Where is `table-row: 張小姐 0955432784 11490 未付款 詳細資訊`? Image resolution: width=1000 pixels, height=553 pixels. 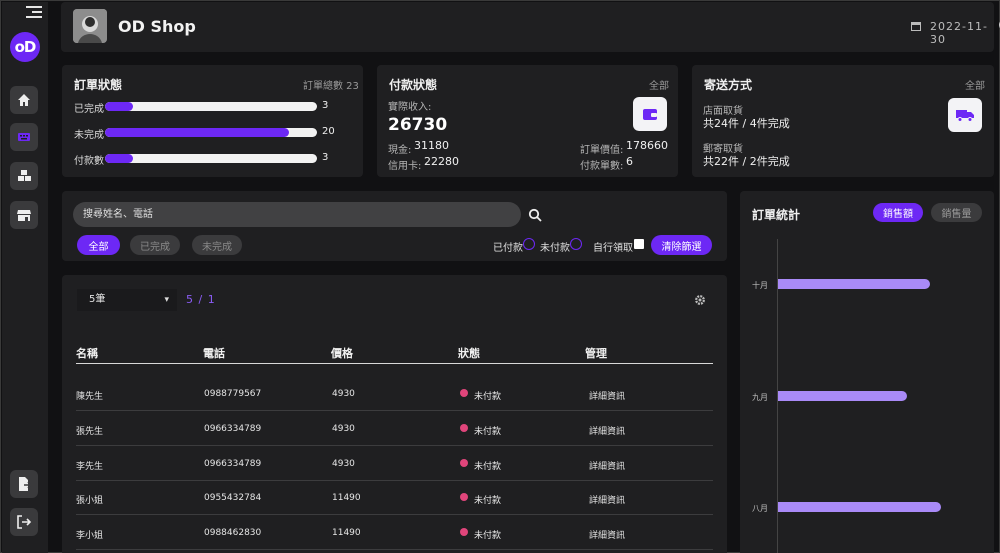 table-row: 張小姐 0955432784 11490 未付款 詳細資訊 is located at coordinates (394, 497).